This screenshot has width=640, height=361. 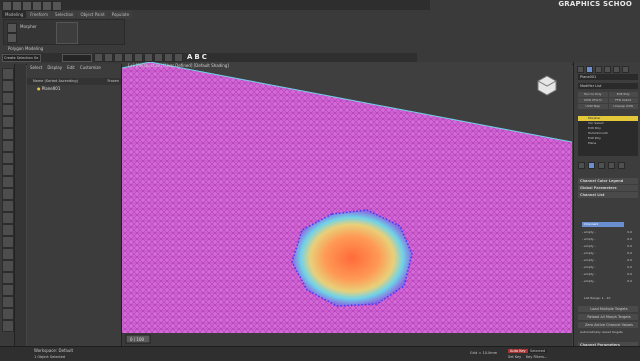 What do you see at coordinates (55, 81) in the screenshot?
I see `column-name: Name (Sorted Ascending)` at bounding box center [55, 81].